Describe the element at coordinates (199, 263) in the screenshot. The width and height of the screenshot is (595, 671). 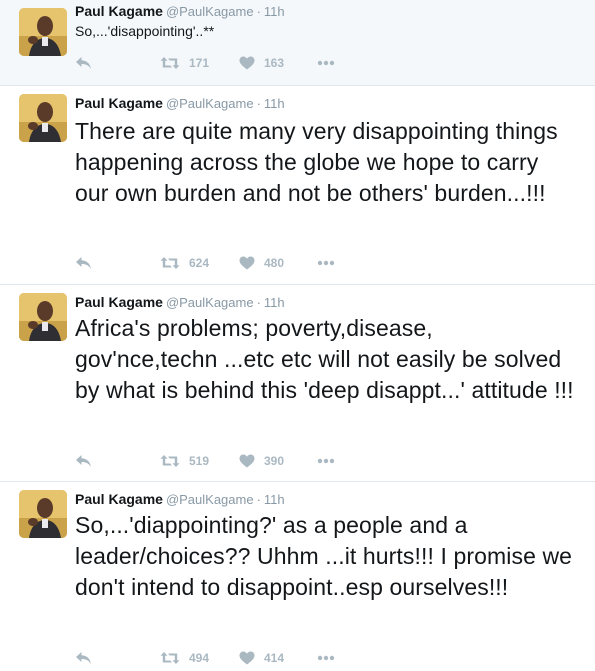
I see `retweet-count: 624` at that location.